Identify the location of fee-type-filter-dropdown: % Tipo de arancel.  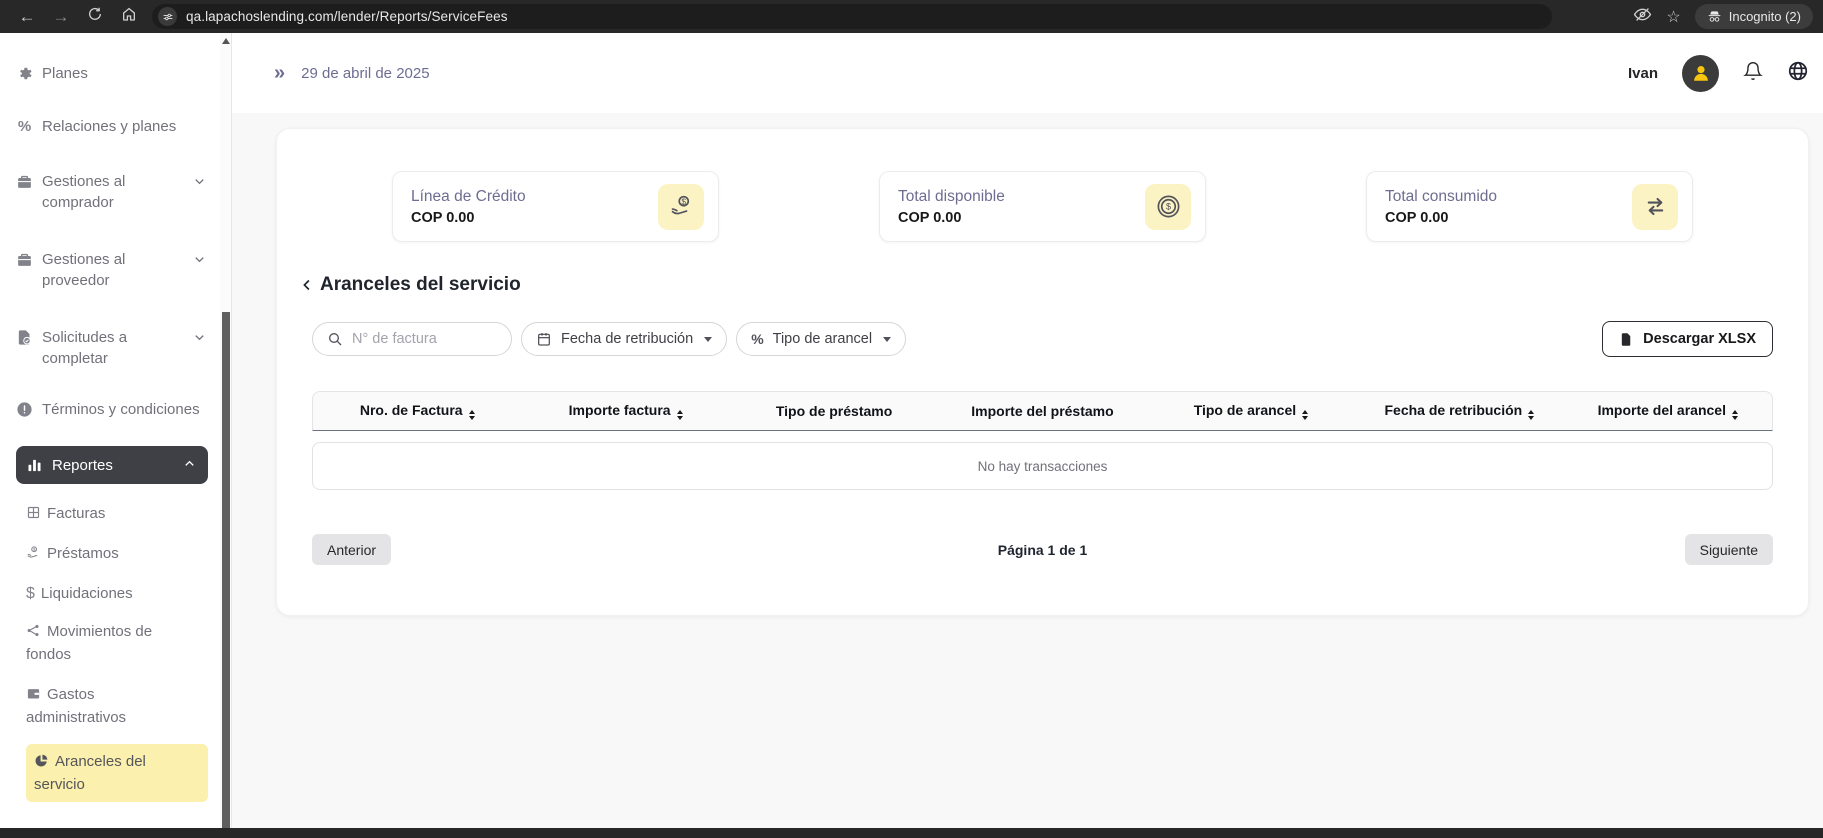
(821, 339).